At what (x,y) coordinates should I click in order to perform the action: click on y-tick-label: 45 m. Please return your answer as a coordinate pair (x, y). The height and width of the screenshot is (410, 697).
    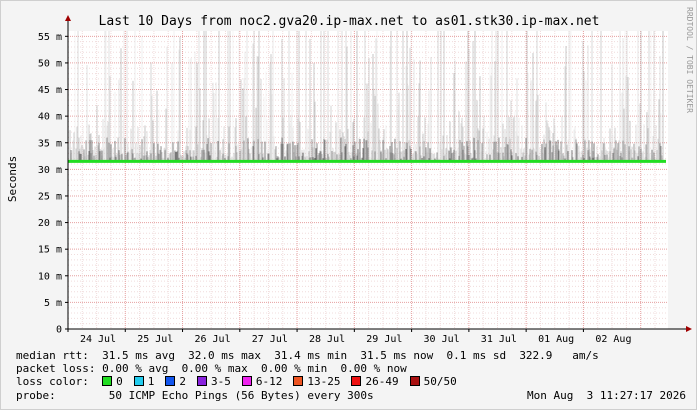
    Looking at the image, I should click on (50, 90).